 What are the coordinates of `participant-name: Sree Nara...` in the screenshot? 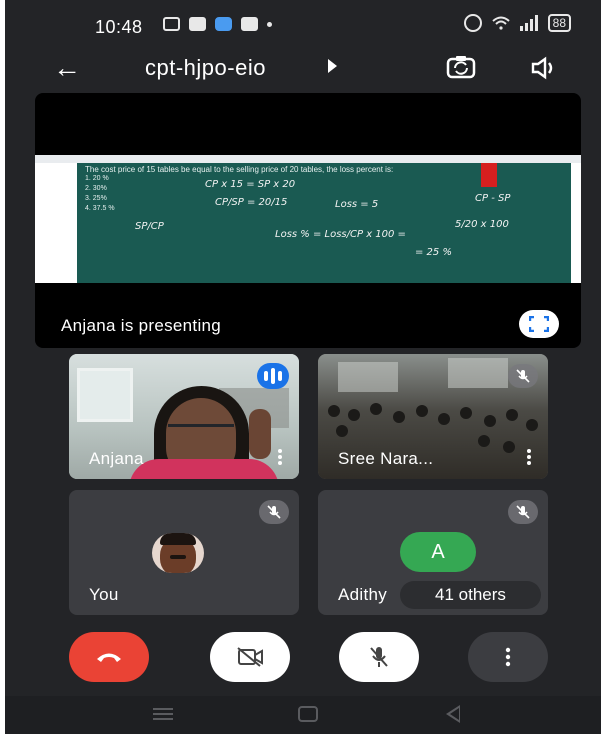 It's located at (386, 458).